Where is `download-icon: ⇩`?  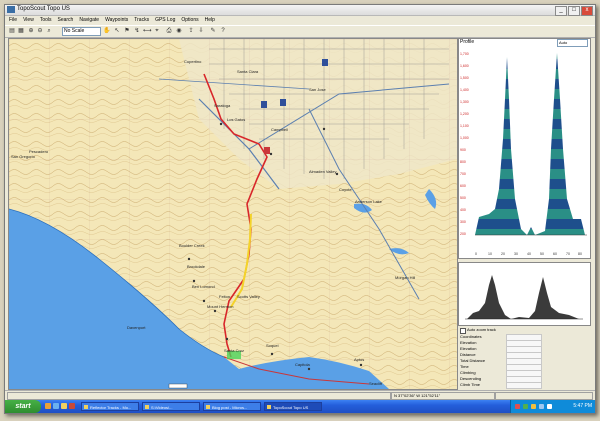
download-icon: ⇩ is located at coordinates (201, 31).